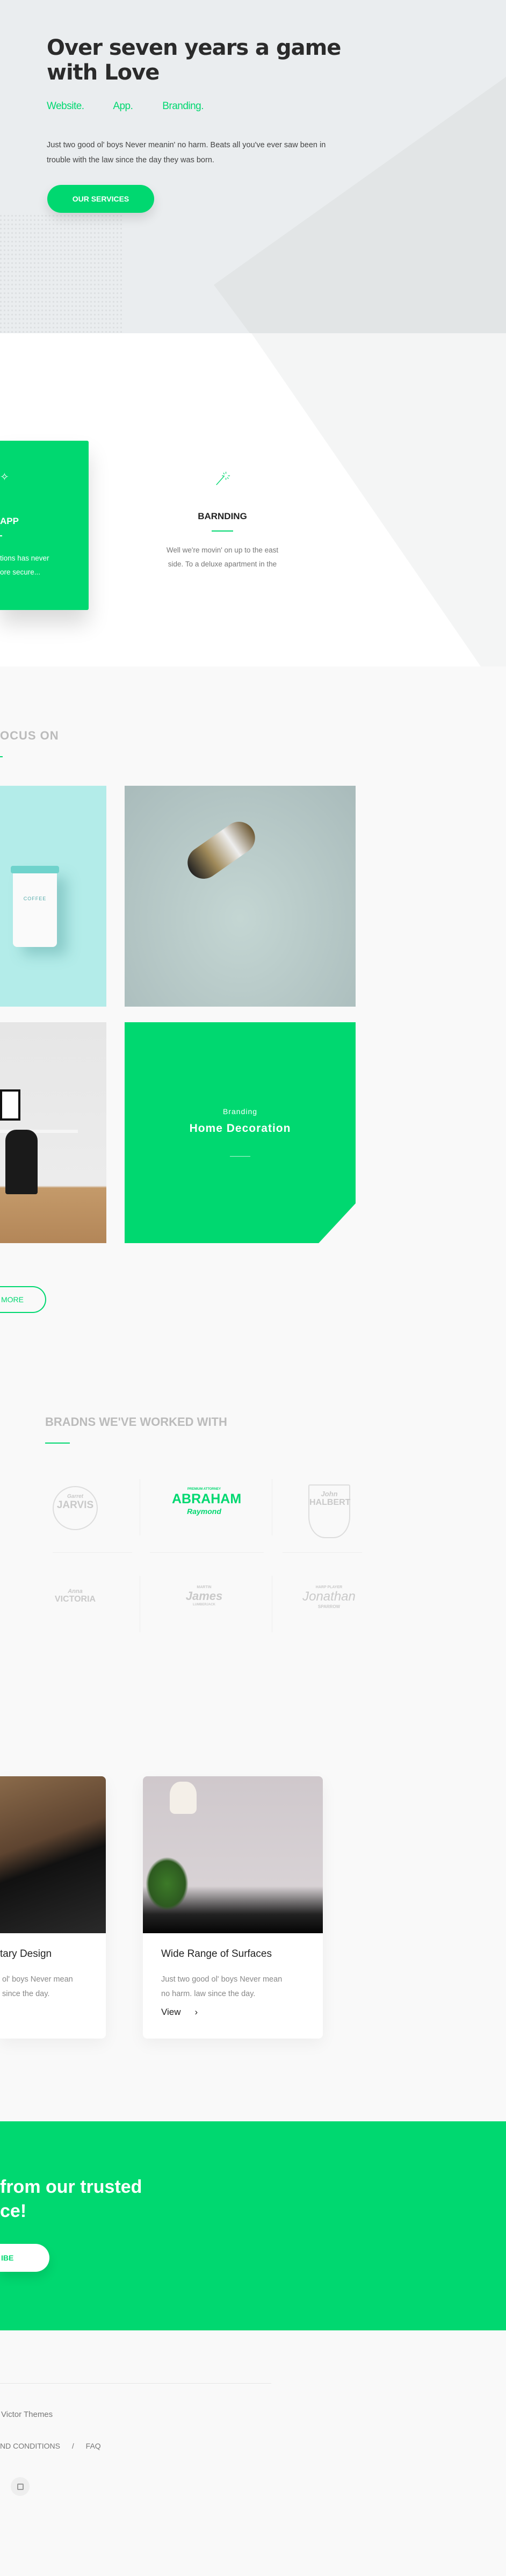  Describe the element at coordinates (221, 850) in the screenshot. I see `jumping-man-image` at that location.